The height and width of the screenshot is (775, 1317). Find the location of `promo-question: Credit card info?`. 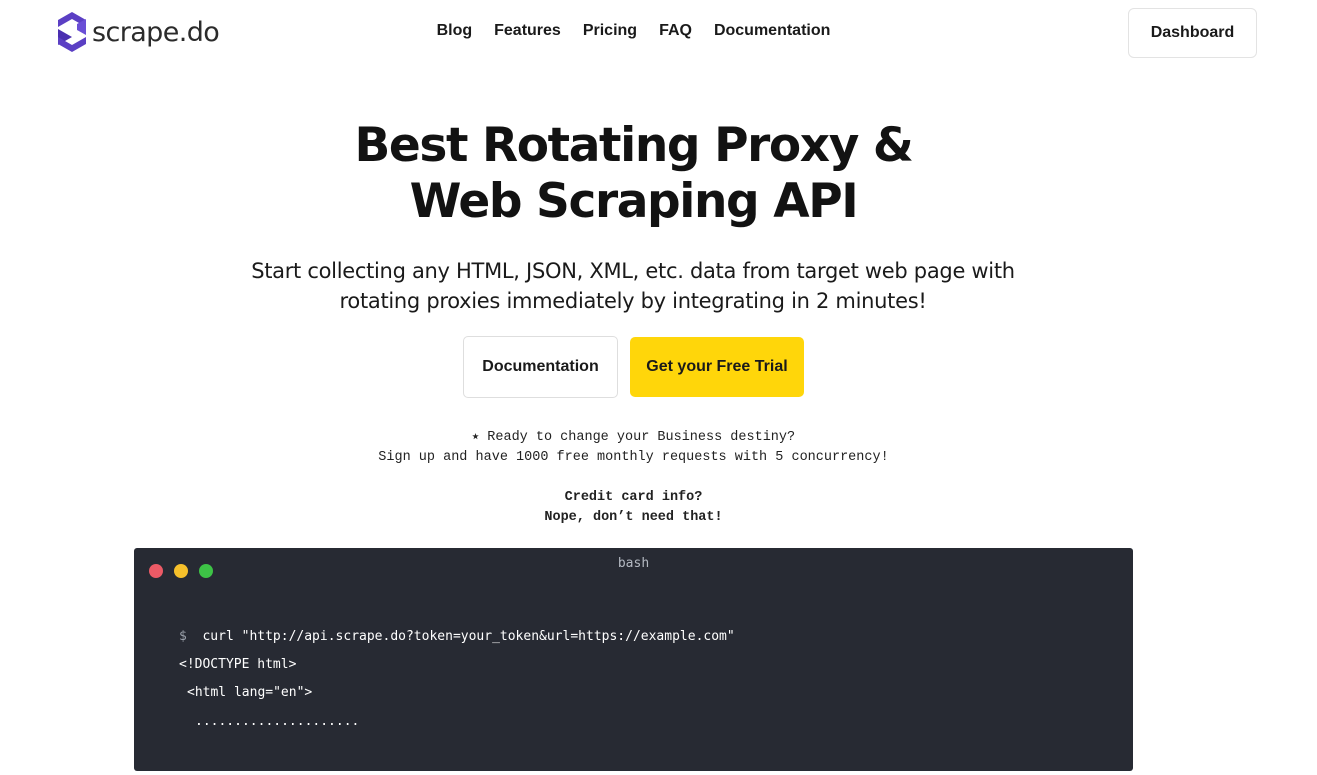

promo-question: Credit card info? is located at coordinates (633, 497).